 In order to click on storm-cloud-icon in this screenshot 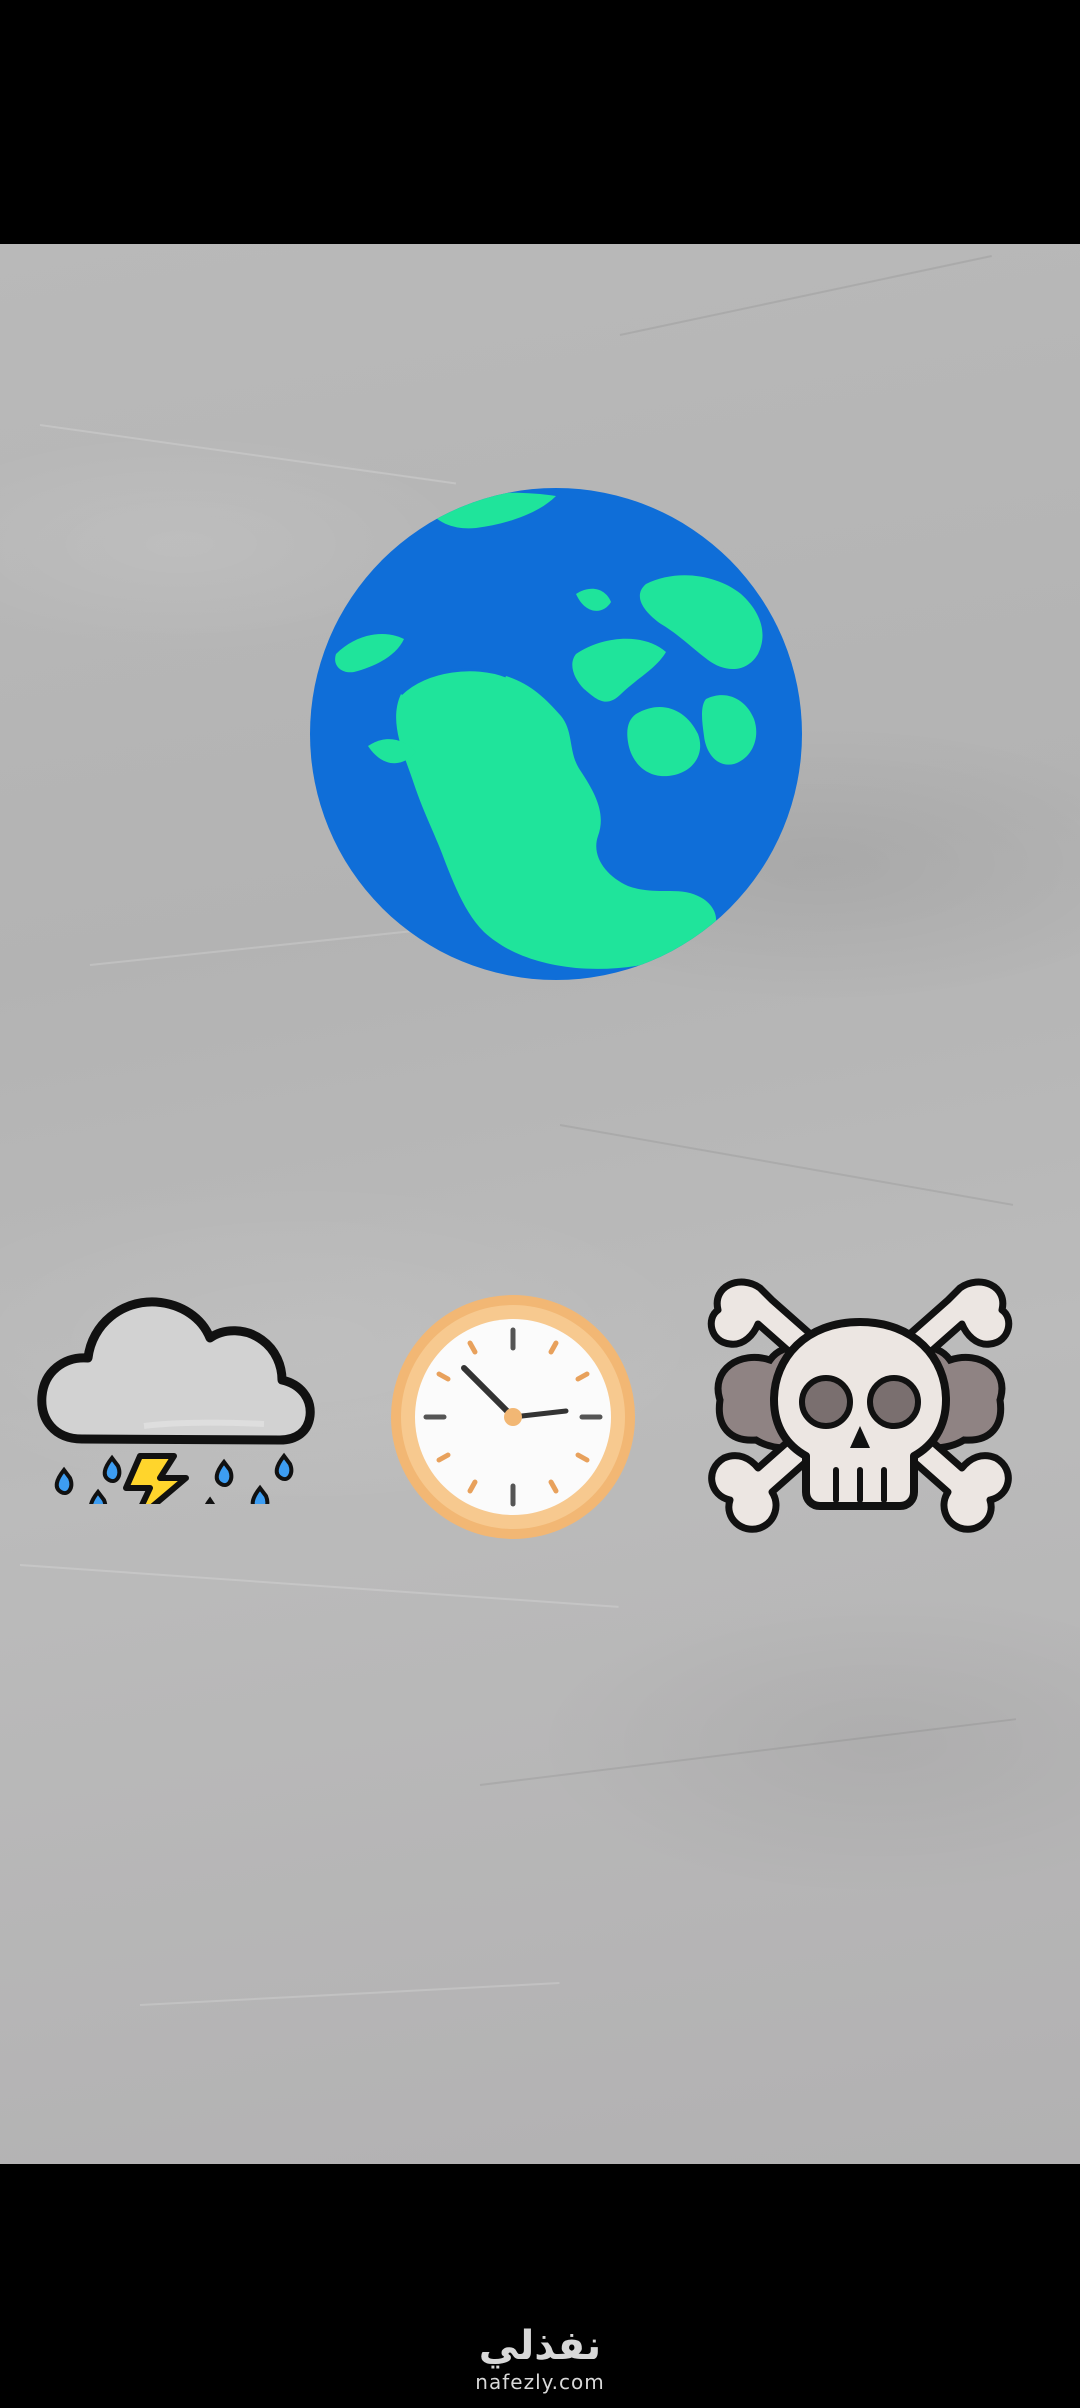, I will do `click(176, 1400)`.